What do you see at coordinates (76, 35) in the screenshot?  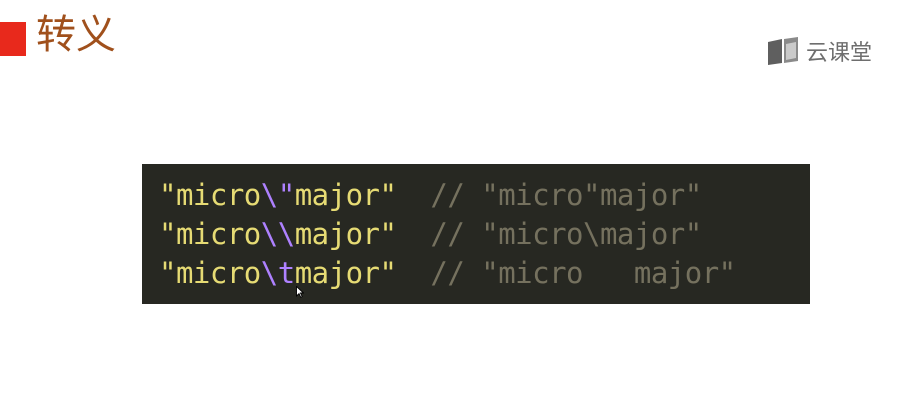 I see `slide-title: 转义` at bounding box center [76, 35].